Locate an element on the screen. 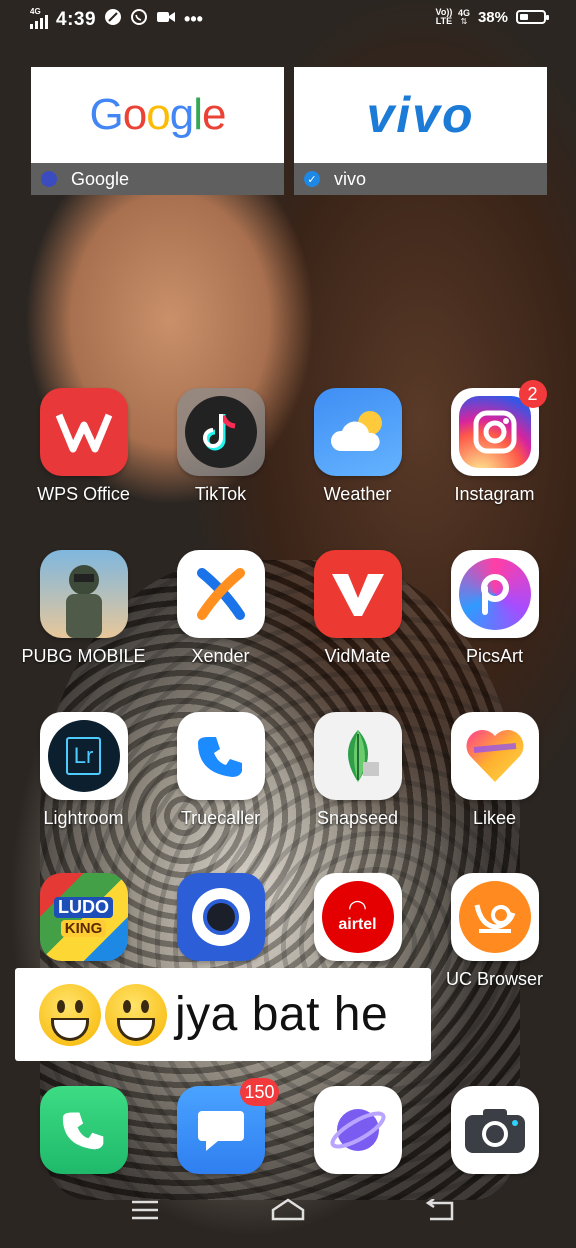 This screenshot has height=1248, width=576. picsart-icon is located at coordinates (494, 594).